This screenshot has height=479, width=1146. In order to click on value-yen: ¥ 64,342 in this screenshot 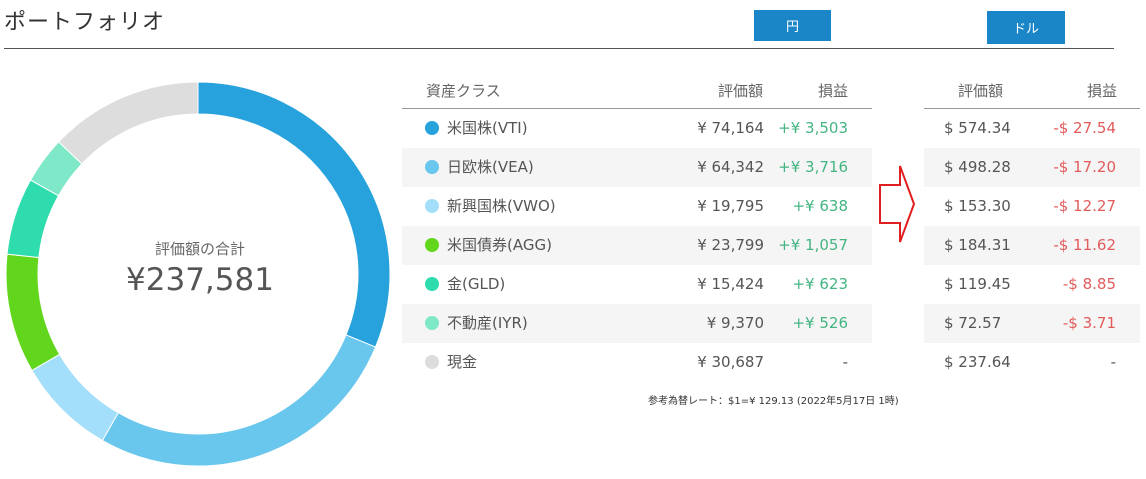, I will do `click(730, 167)`.